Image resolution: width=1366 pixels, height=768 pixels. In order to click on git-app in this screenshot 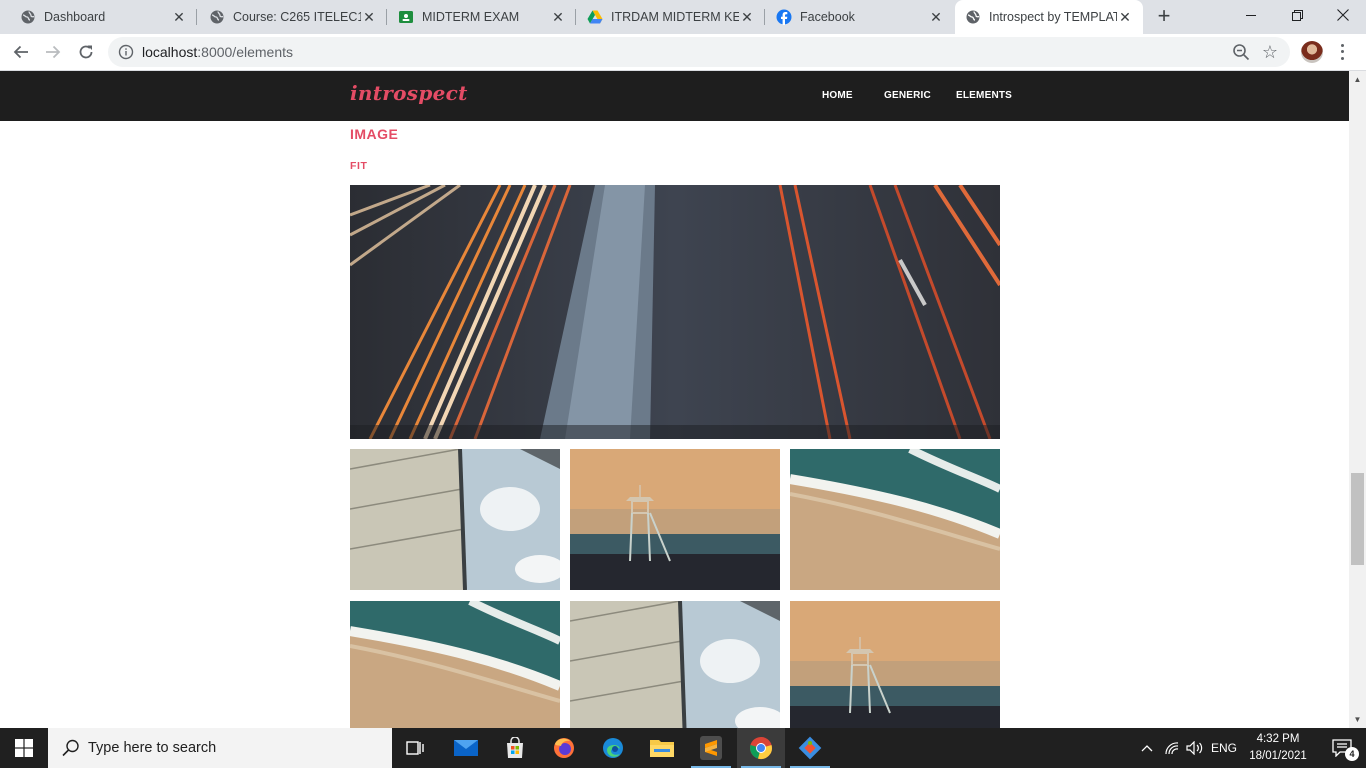, I will do `click(810, 748)`.